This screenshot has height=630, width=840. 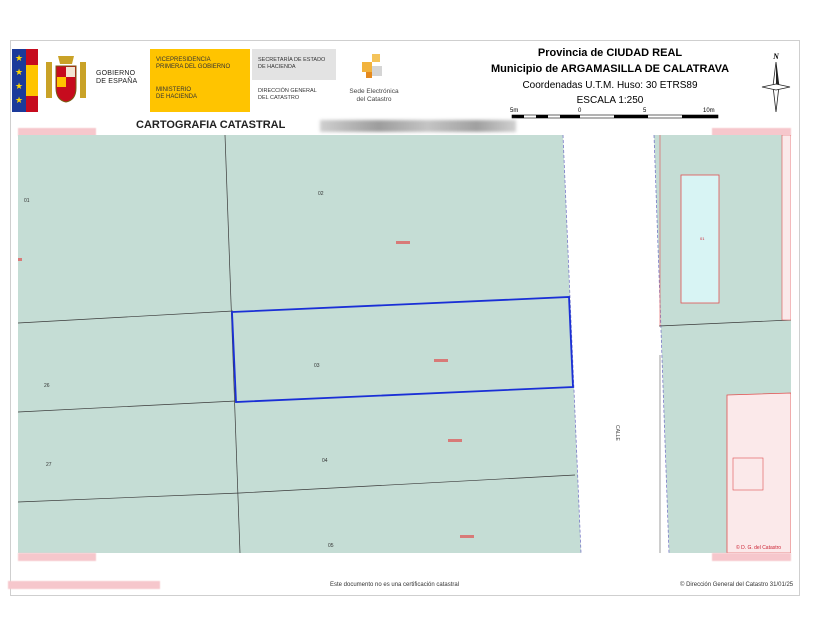 I want to click on parcel-02-label: 02, so click(x=321, y=194).